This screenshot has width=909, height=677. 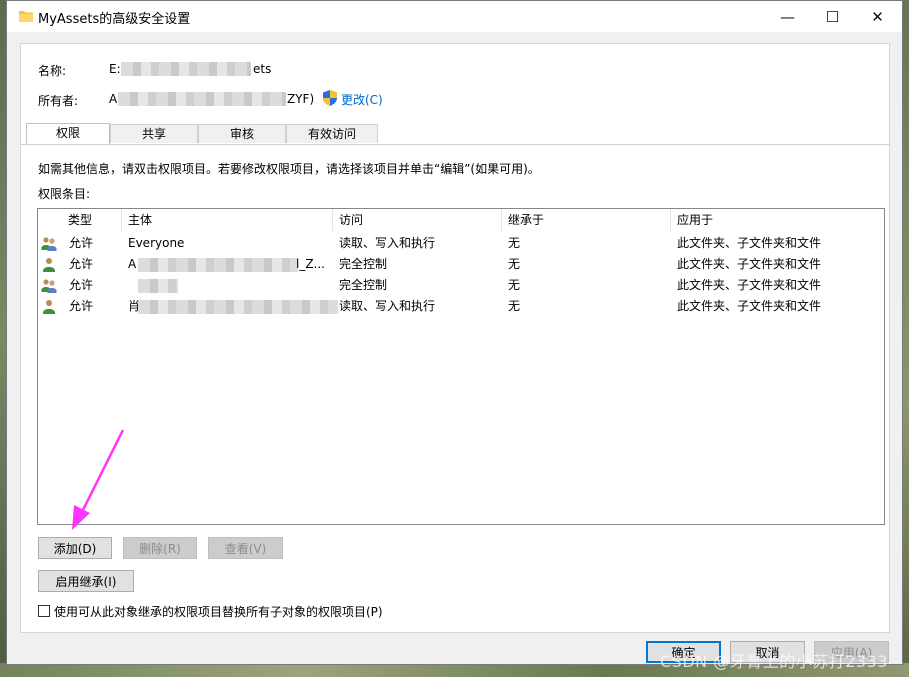 What do you see at coordinates (242, 133) in the screenshot?
I see `tab-auditing: 审核` at bounding box center [242, 133].